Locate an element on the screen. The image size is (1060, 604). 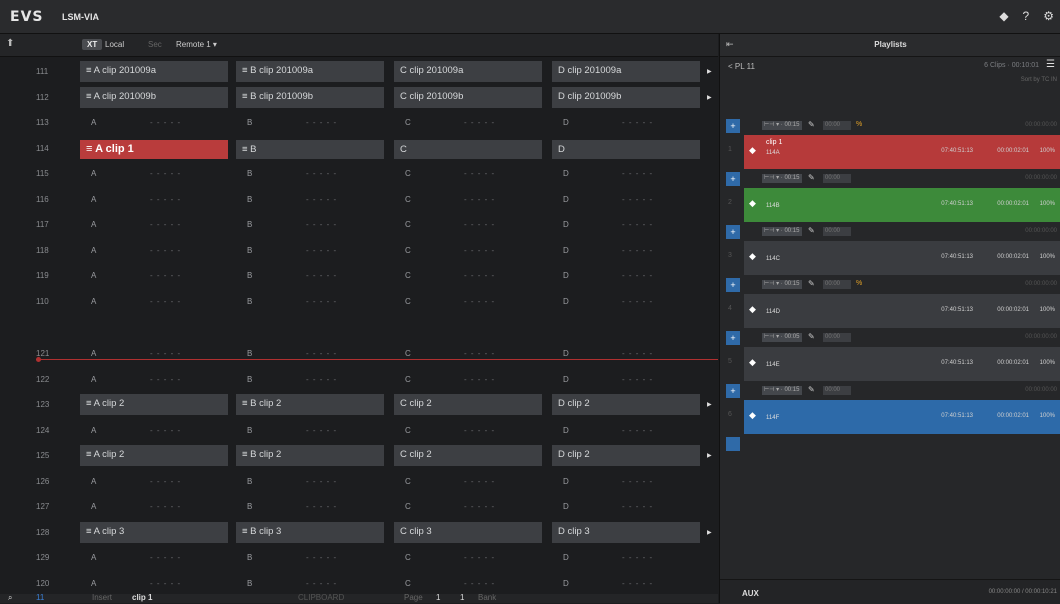
clip-name: clip 1 is located at coordinates (142, 597).